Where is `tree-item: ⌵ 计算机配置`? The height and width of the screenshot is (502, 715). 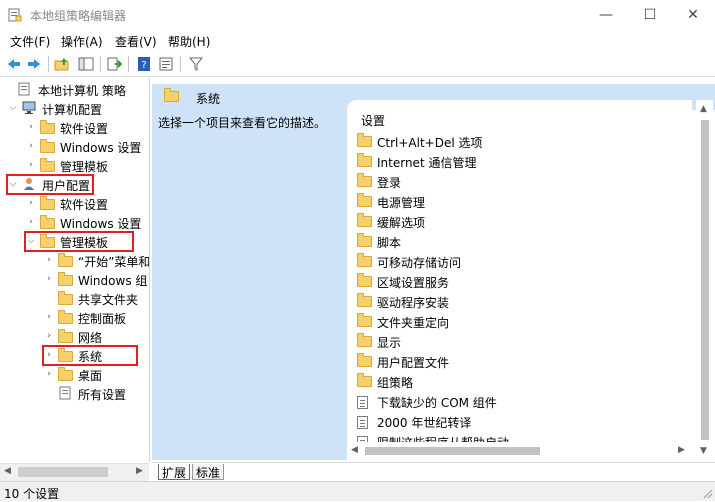
tree-item: ⌵ 计算机配置 is located at coordinates (74, 108).